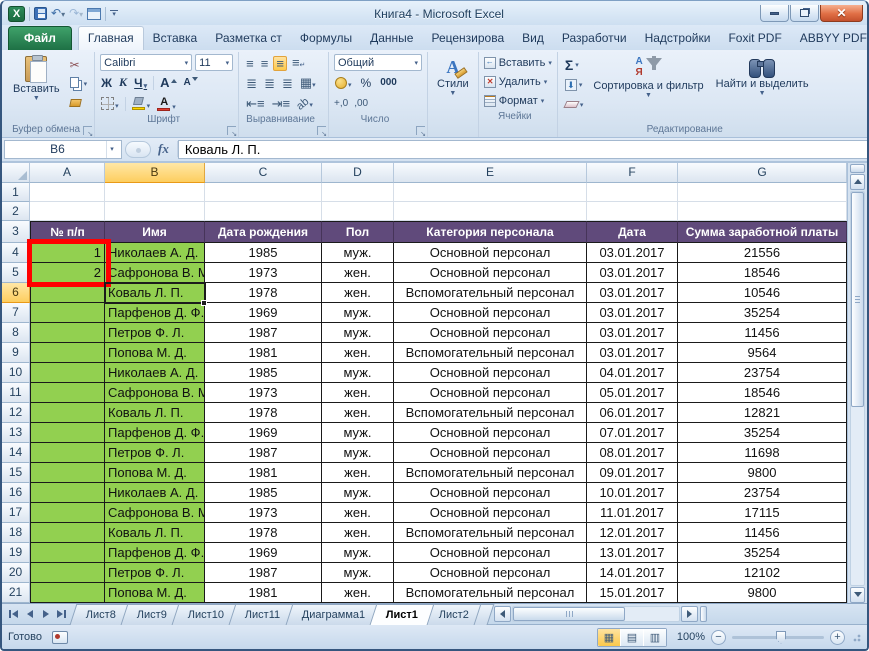 This screenshot has width=869, height=651. What do you see at coordinates (67, 192) in the screenshot?
I see `cell-A1` at bounding box center [67, 192].